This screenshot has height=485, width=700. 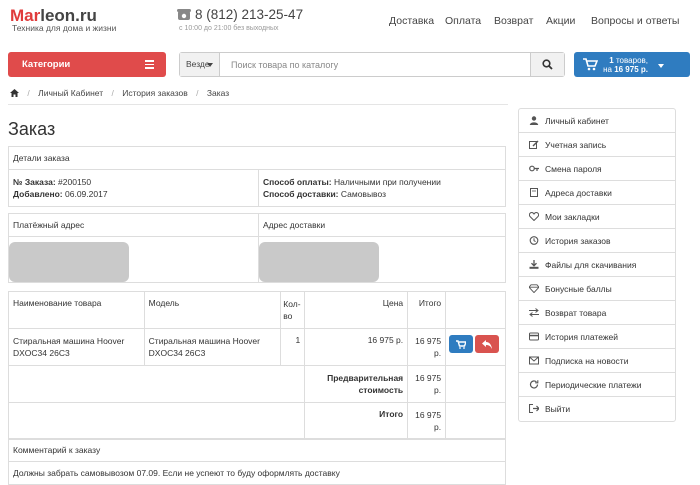 I want to click on sidebar-item-newsletter: Подписка на новости, so click(x=597, y=361).